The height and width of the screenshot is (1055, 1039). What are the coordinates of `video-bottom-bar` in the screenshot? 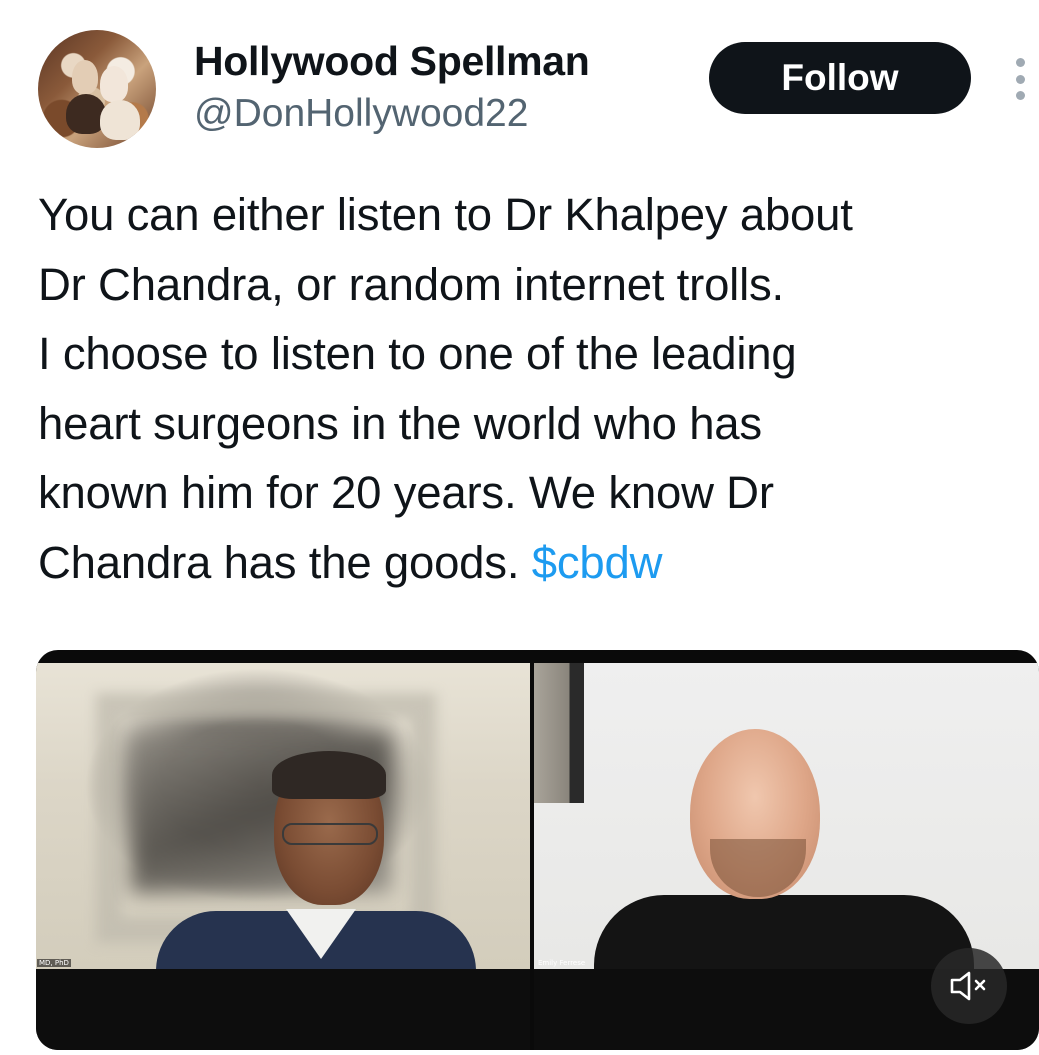 It's located at (283, 1009).